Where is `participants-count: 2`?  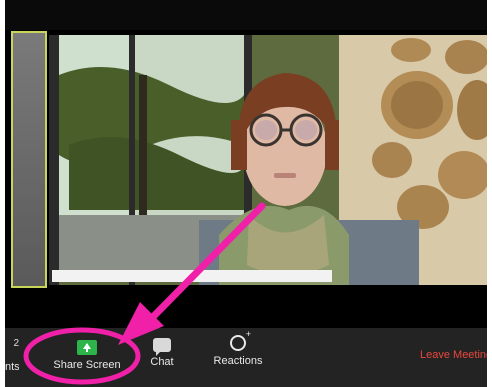 participants-count: 2 is located at coordinates (16, 343).